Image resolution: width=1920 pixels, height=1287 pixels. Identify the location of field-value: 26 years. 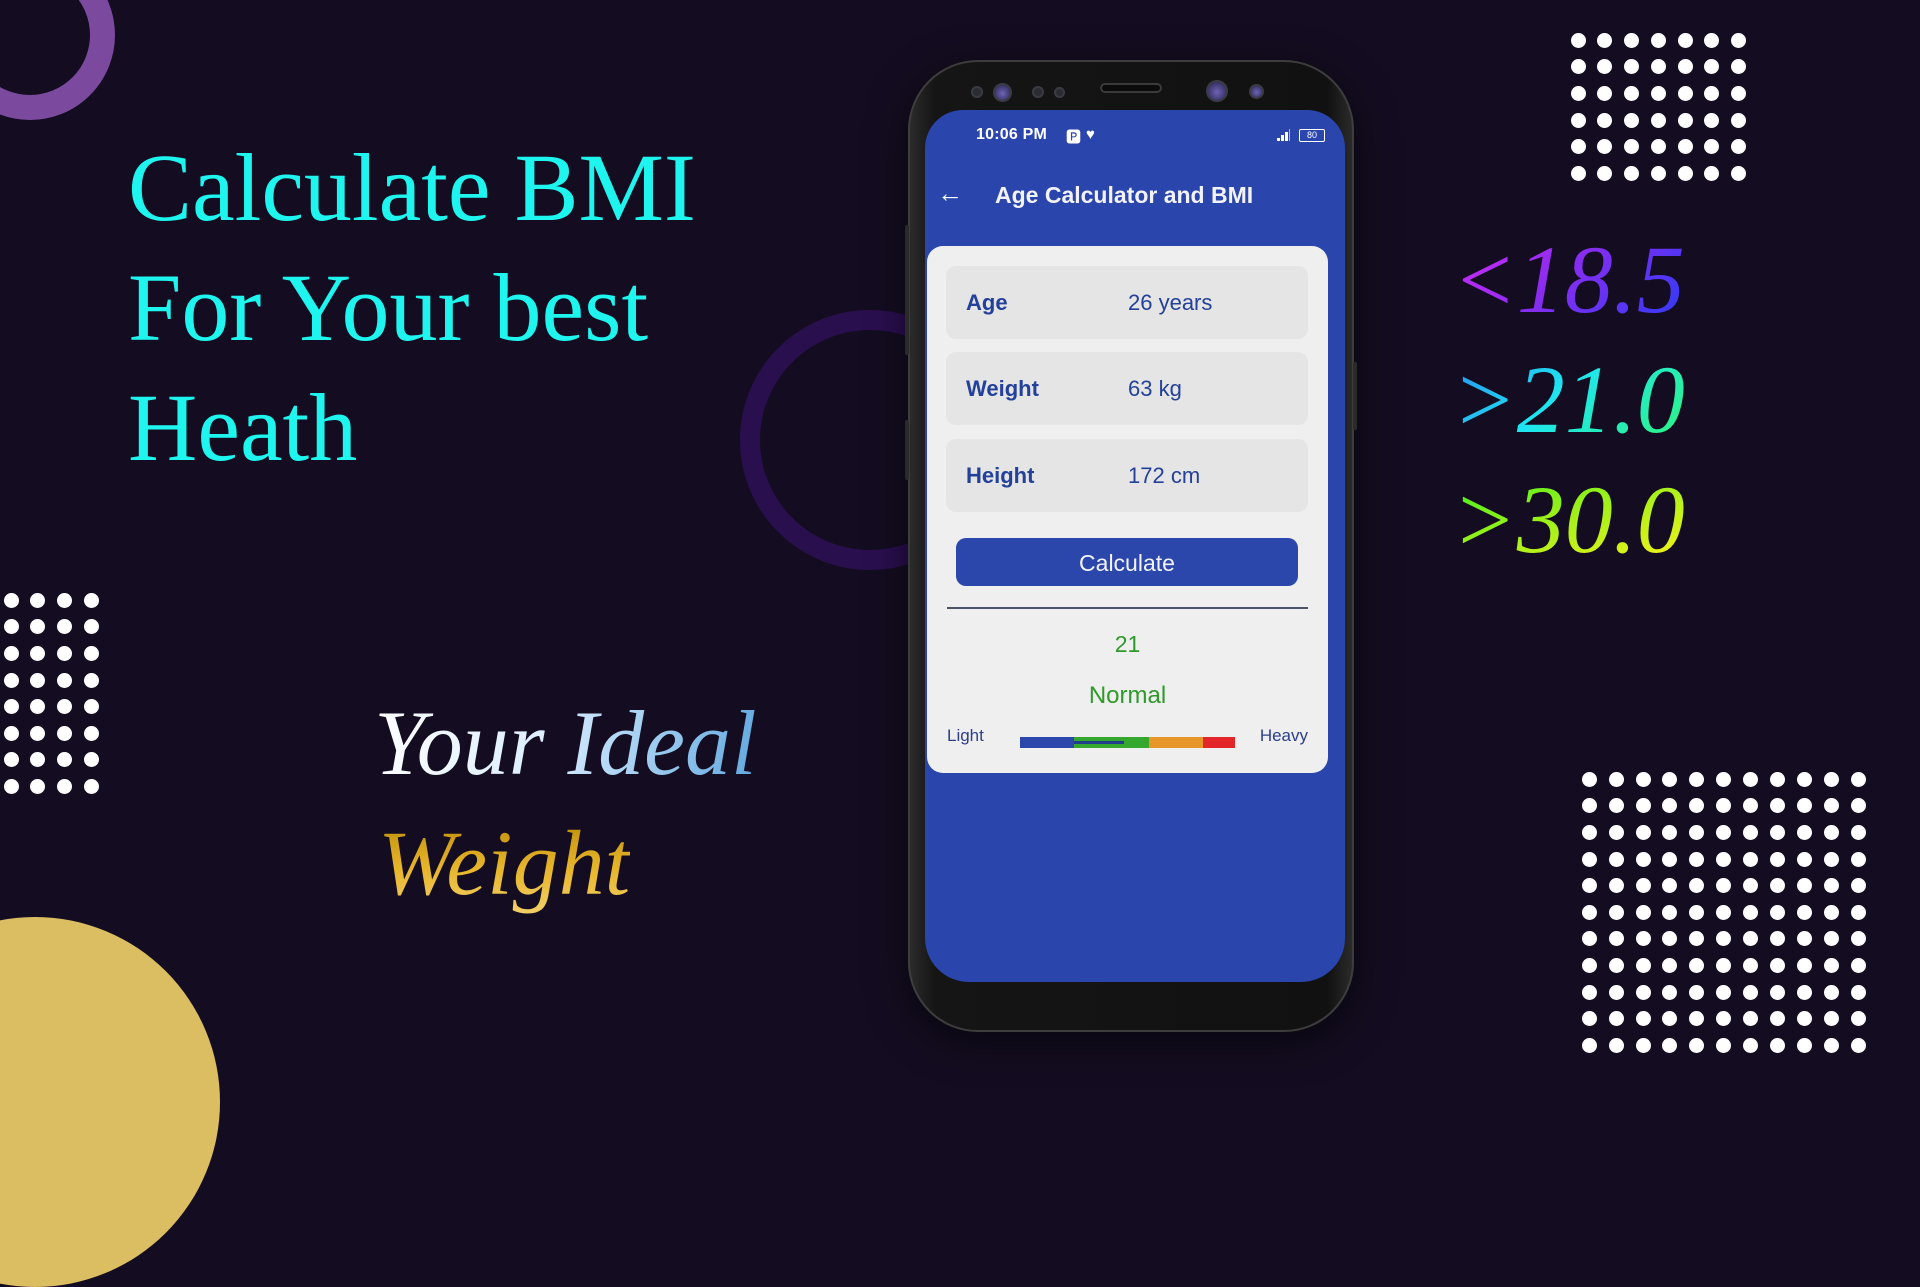
(1170, 302).